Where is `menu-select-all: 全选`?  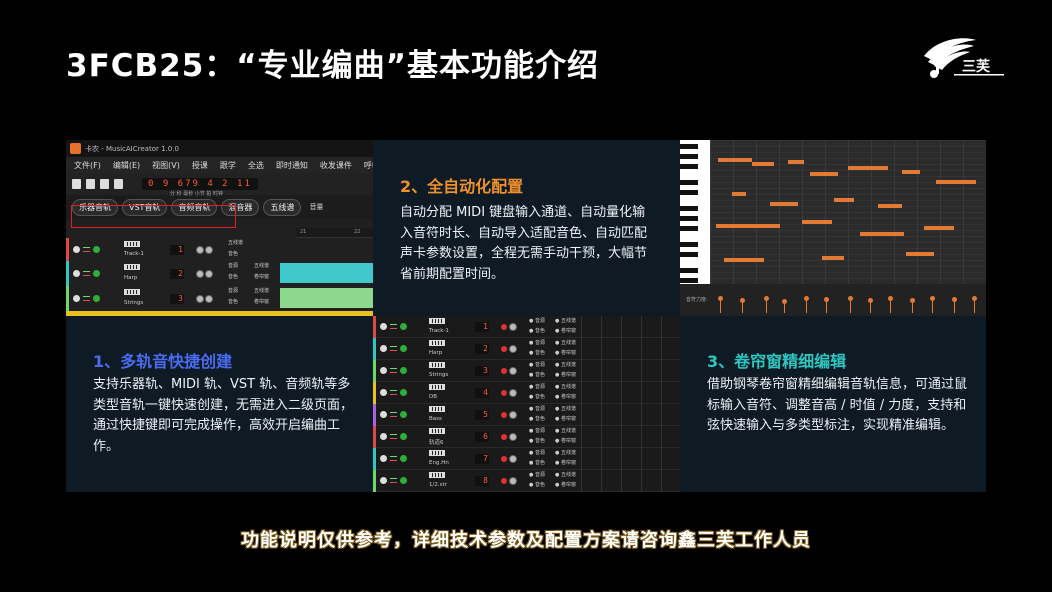 menu-select-all: 全选 is located at coordinates (256, 165).